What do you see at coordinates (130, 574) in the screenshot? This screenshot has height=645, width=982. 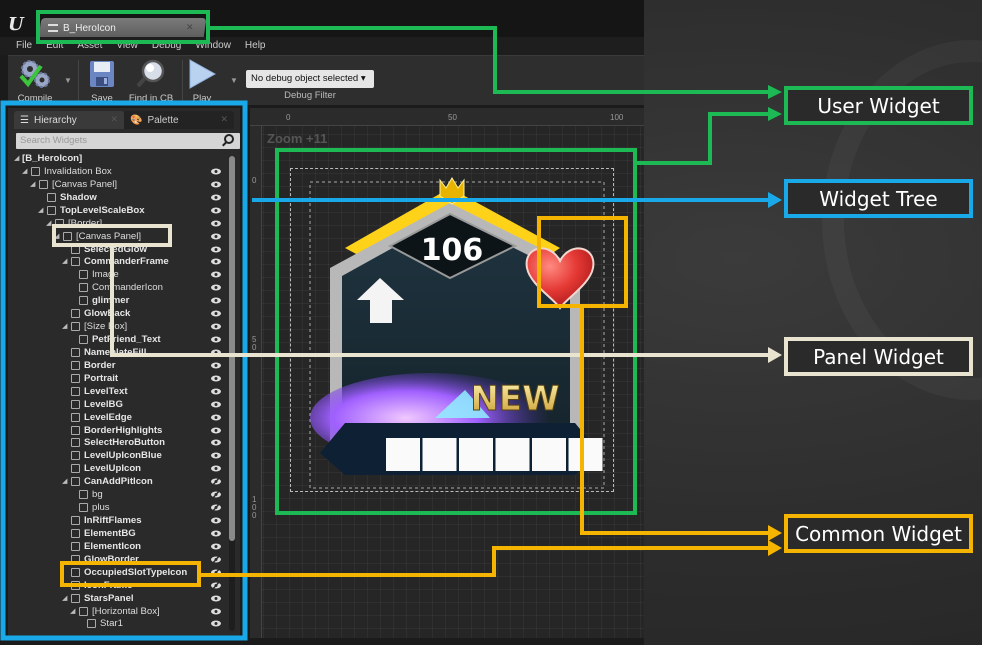 I see `highlight-occupied-slot-row` at bounding box center [130, 574].